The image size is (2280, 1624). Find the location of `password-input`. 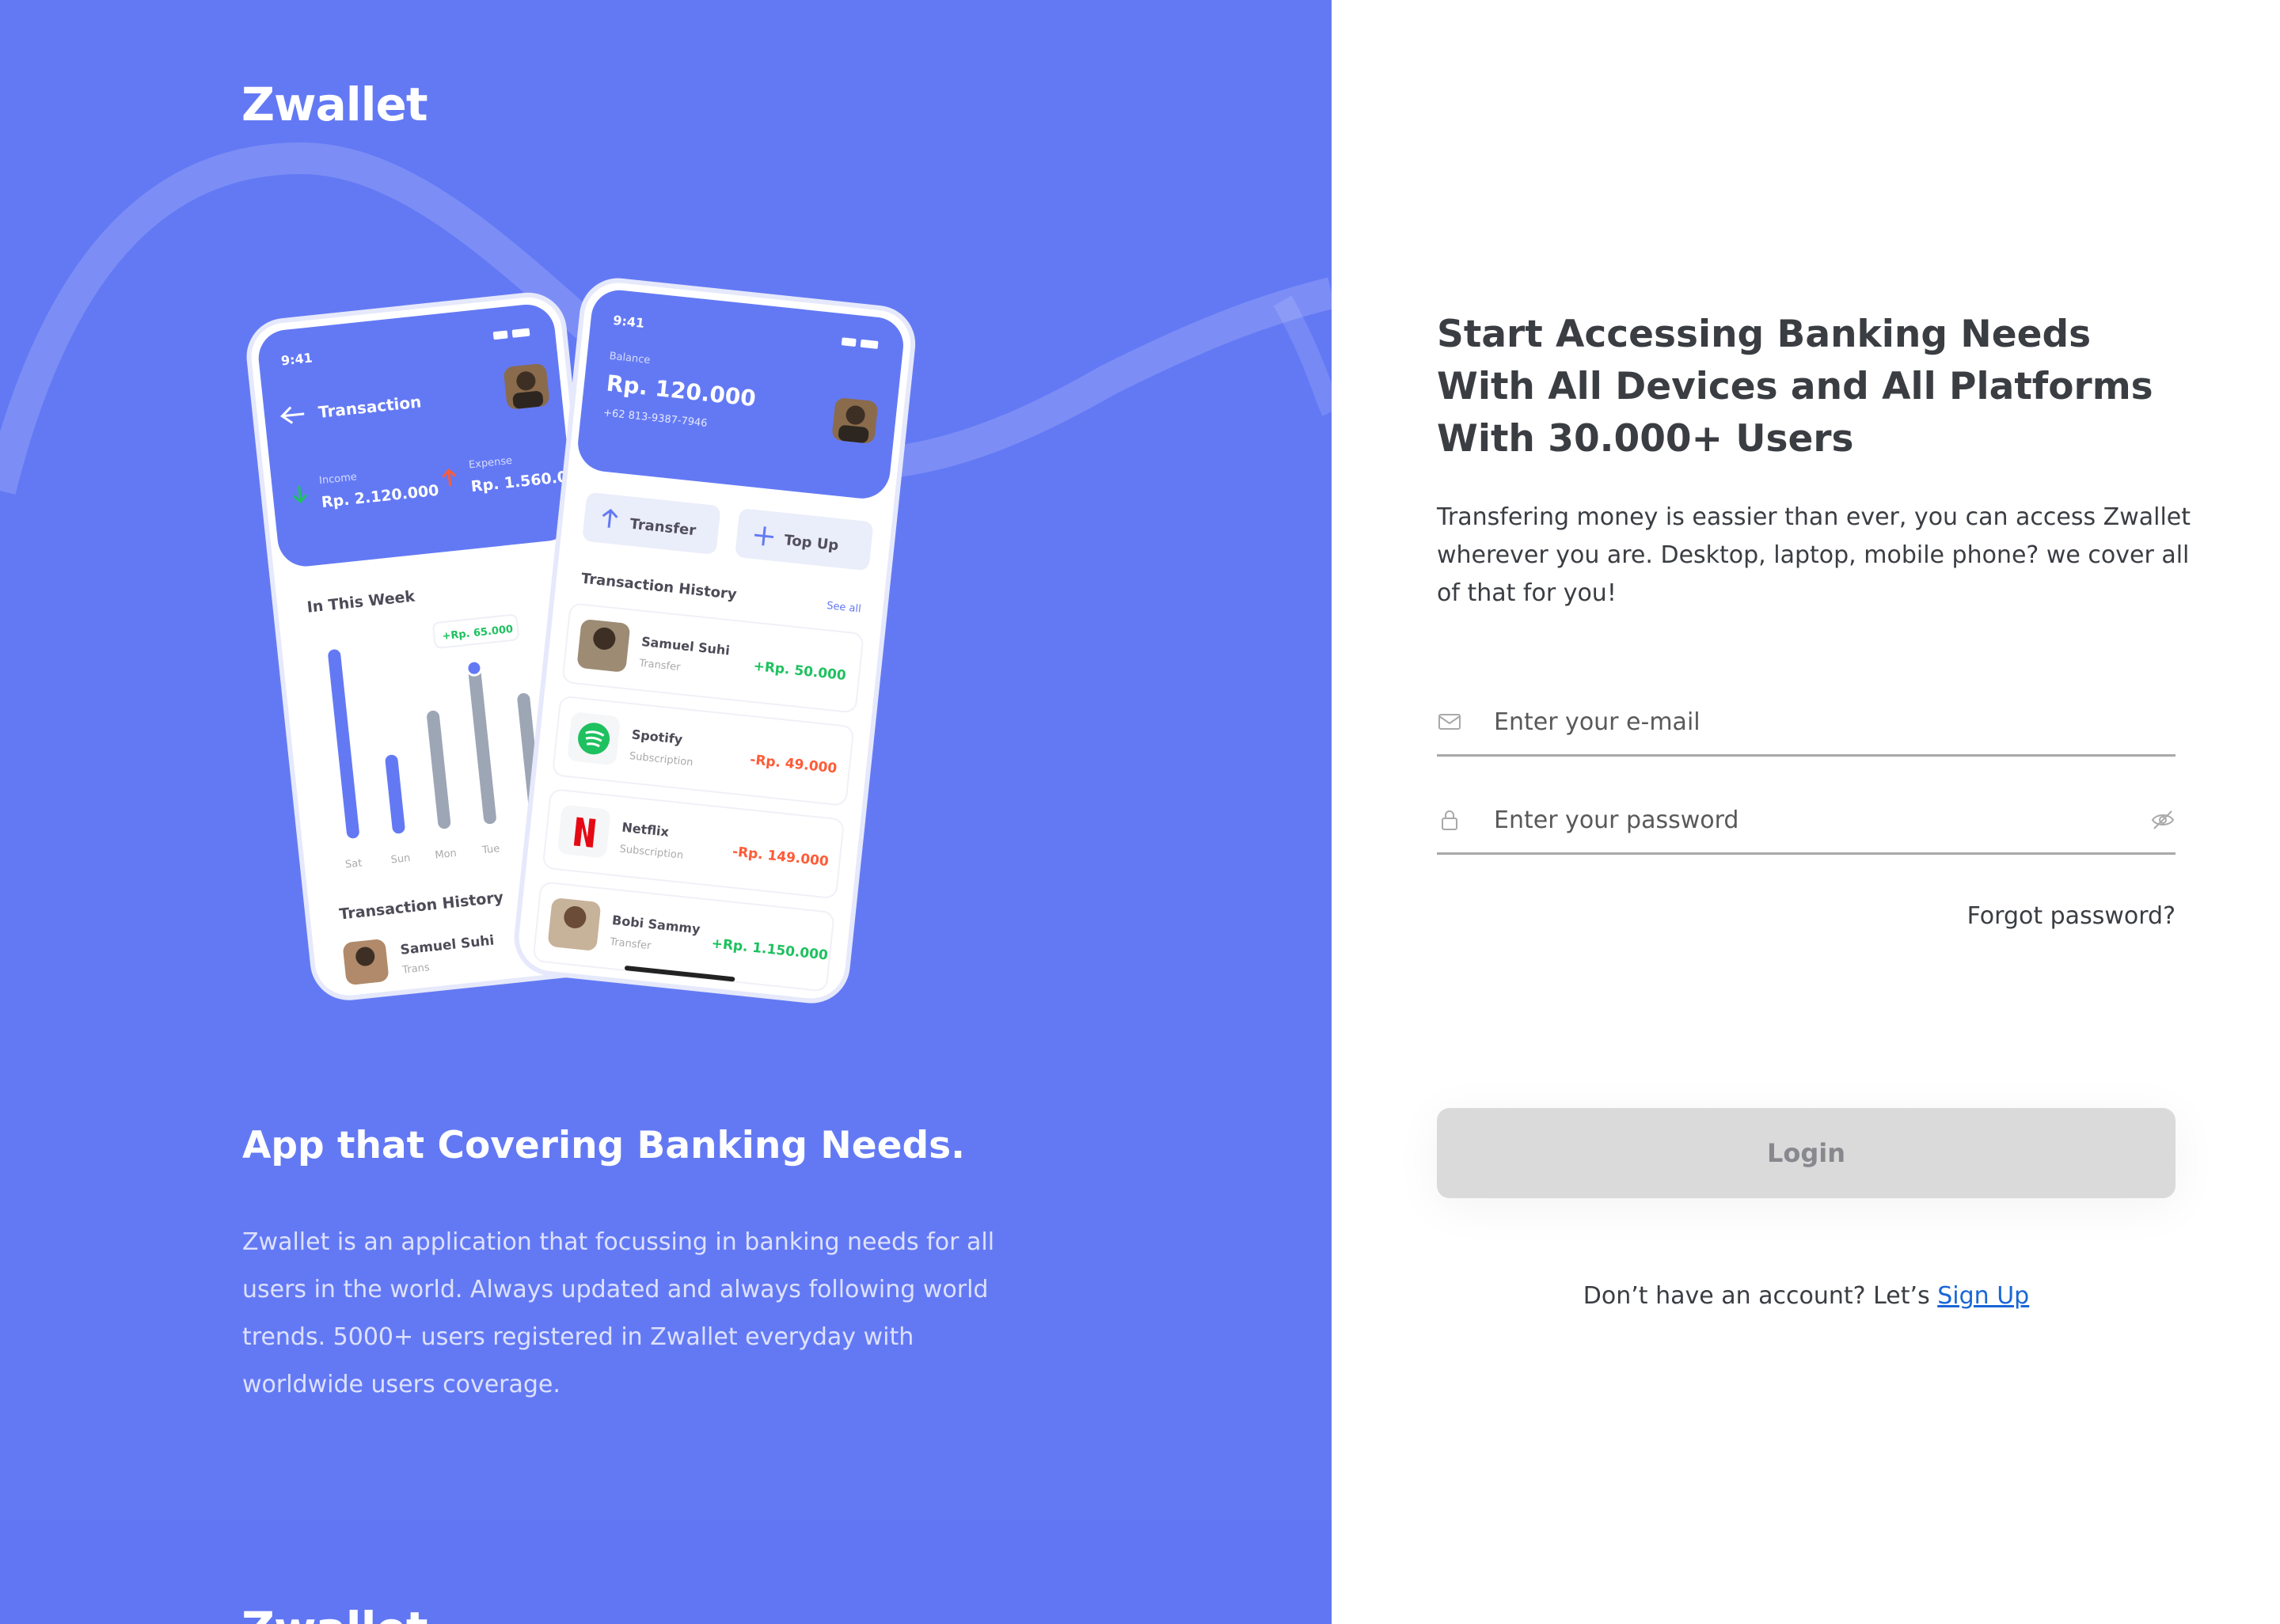

password-input is located at coordinates (1802, 819).